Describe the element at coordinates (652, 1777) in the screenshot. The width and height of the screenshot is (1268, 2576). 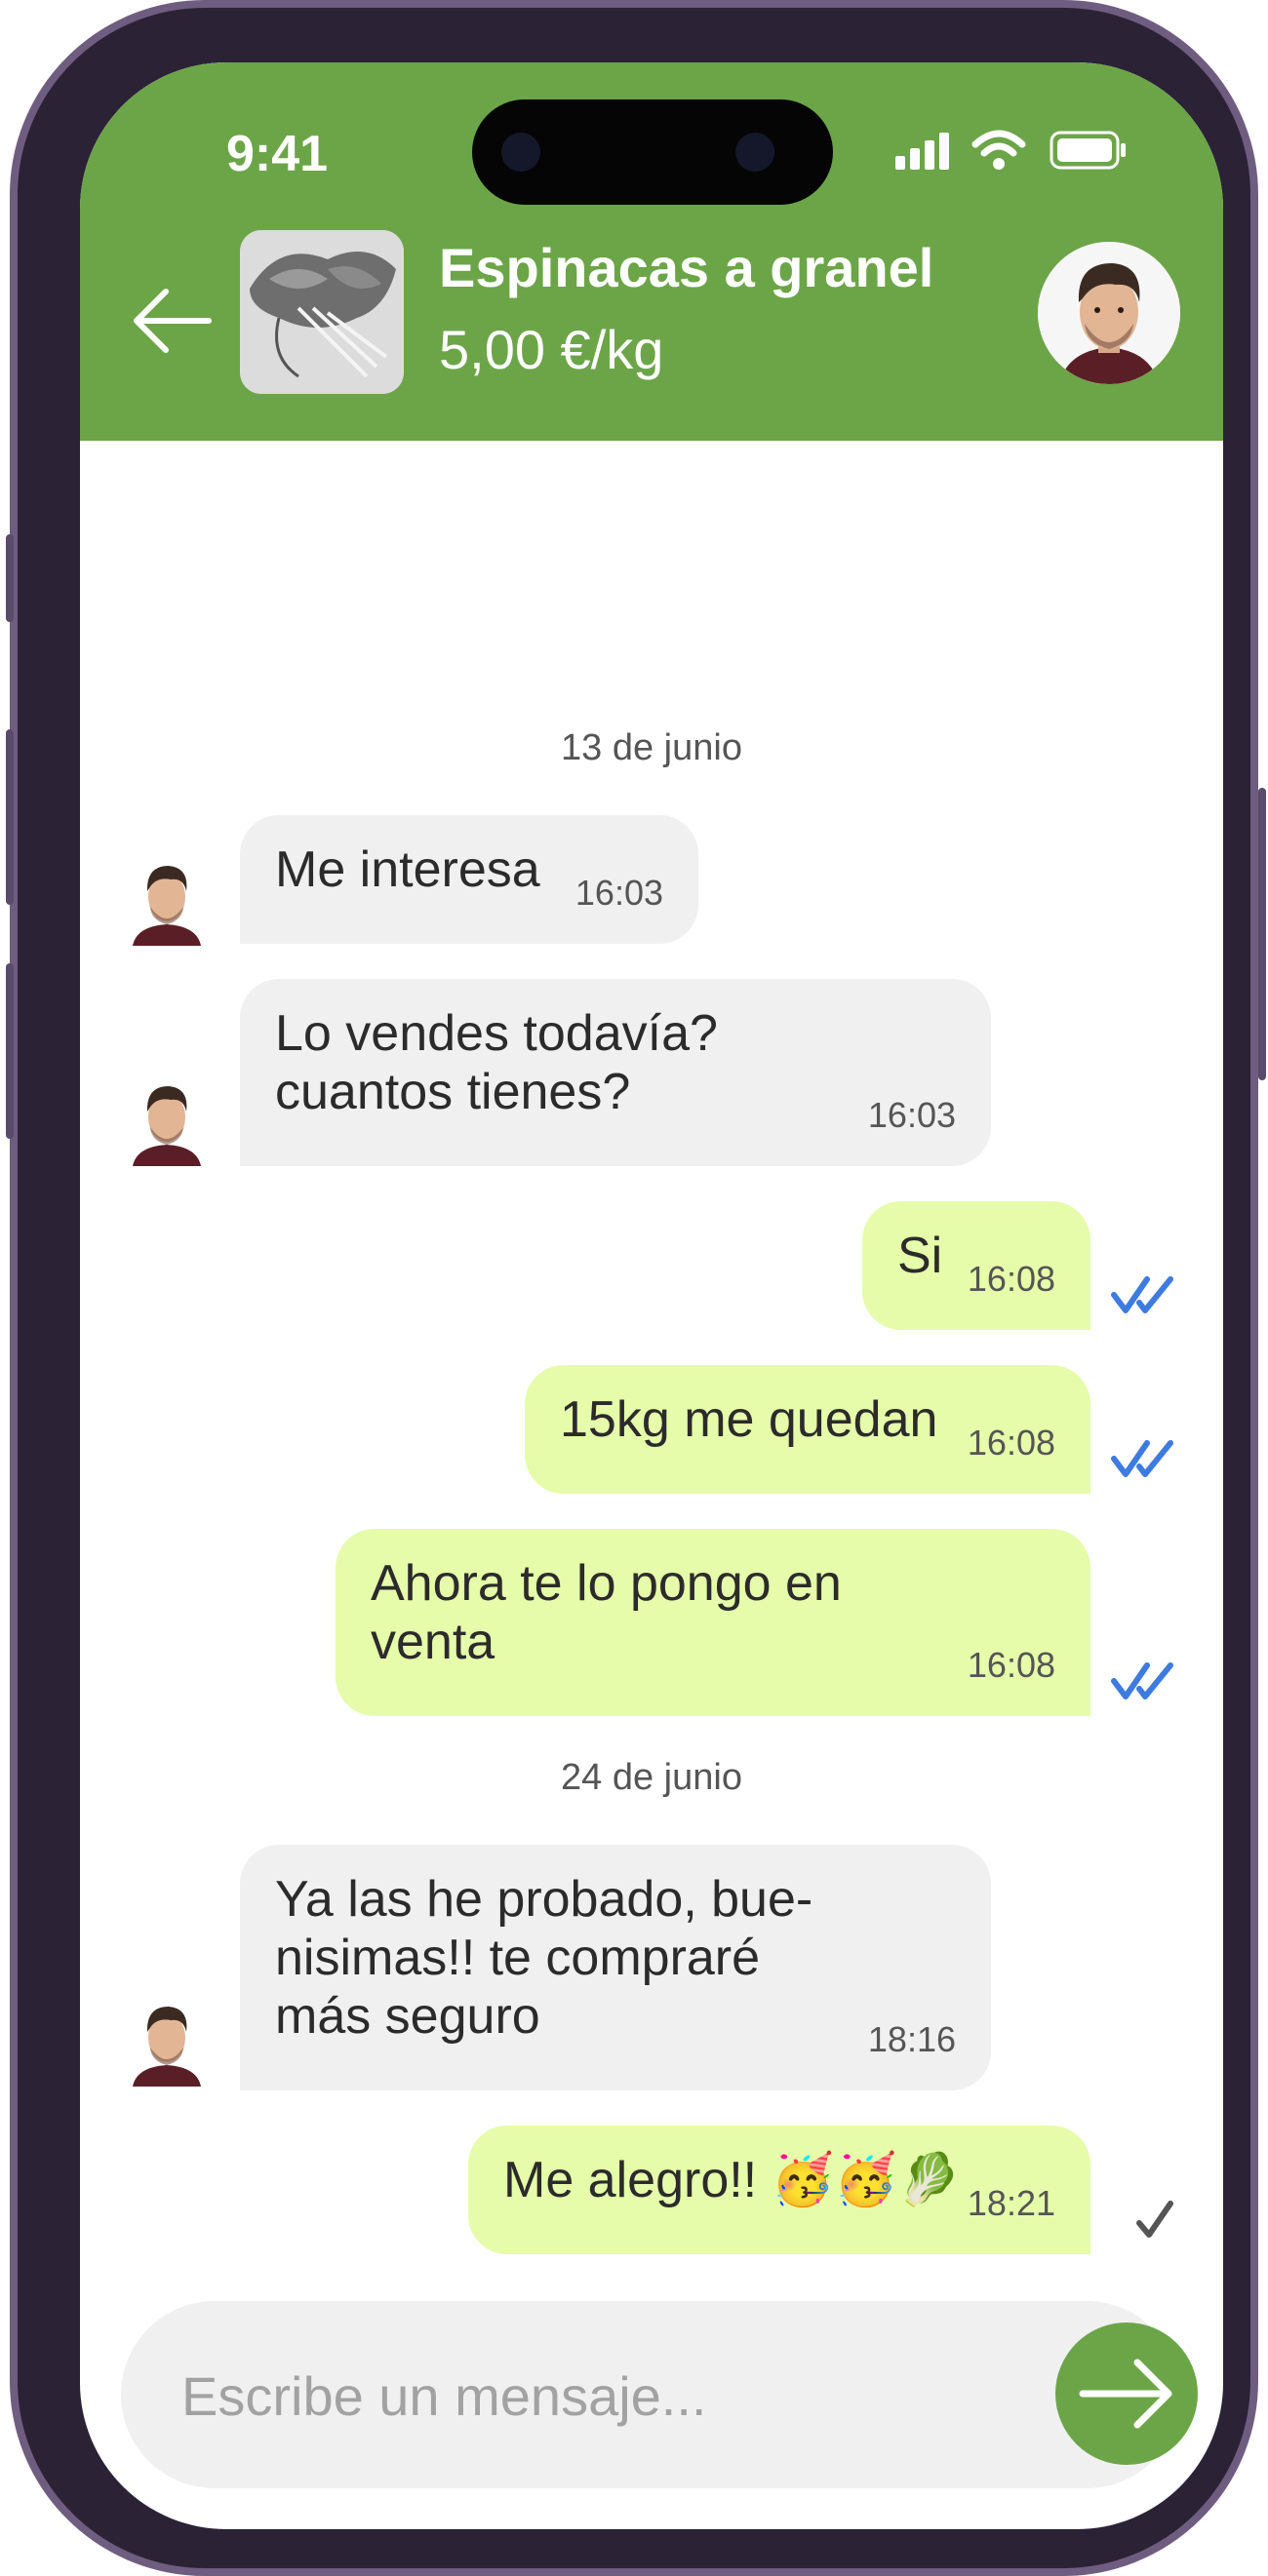
I see `date-separator: 24 de junio` at that location.